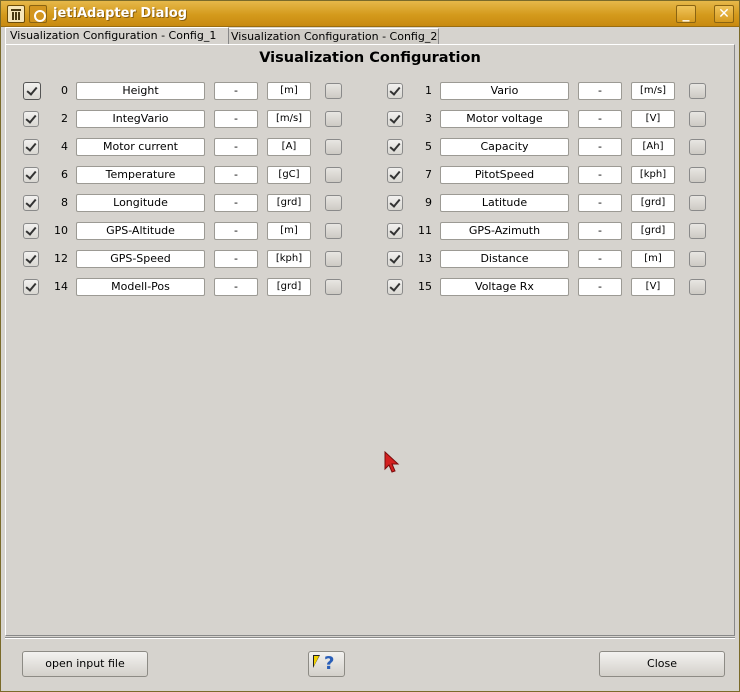  Describe the element at coordinates (333, 36) in the screenshot. I see `tab-config-2: Visualization Configuration - Config_2` at that location.